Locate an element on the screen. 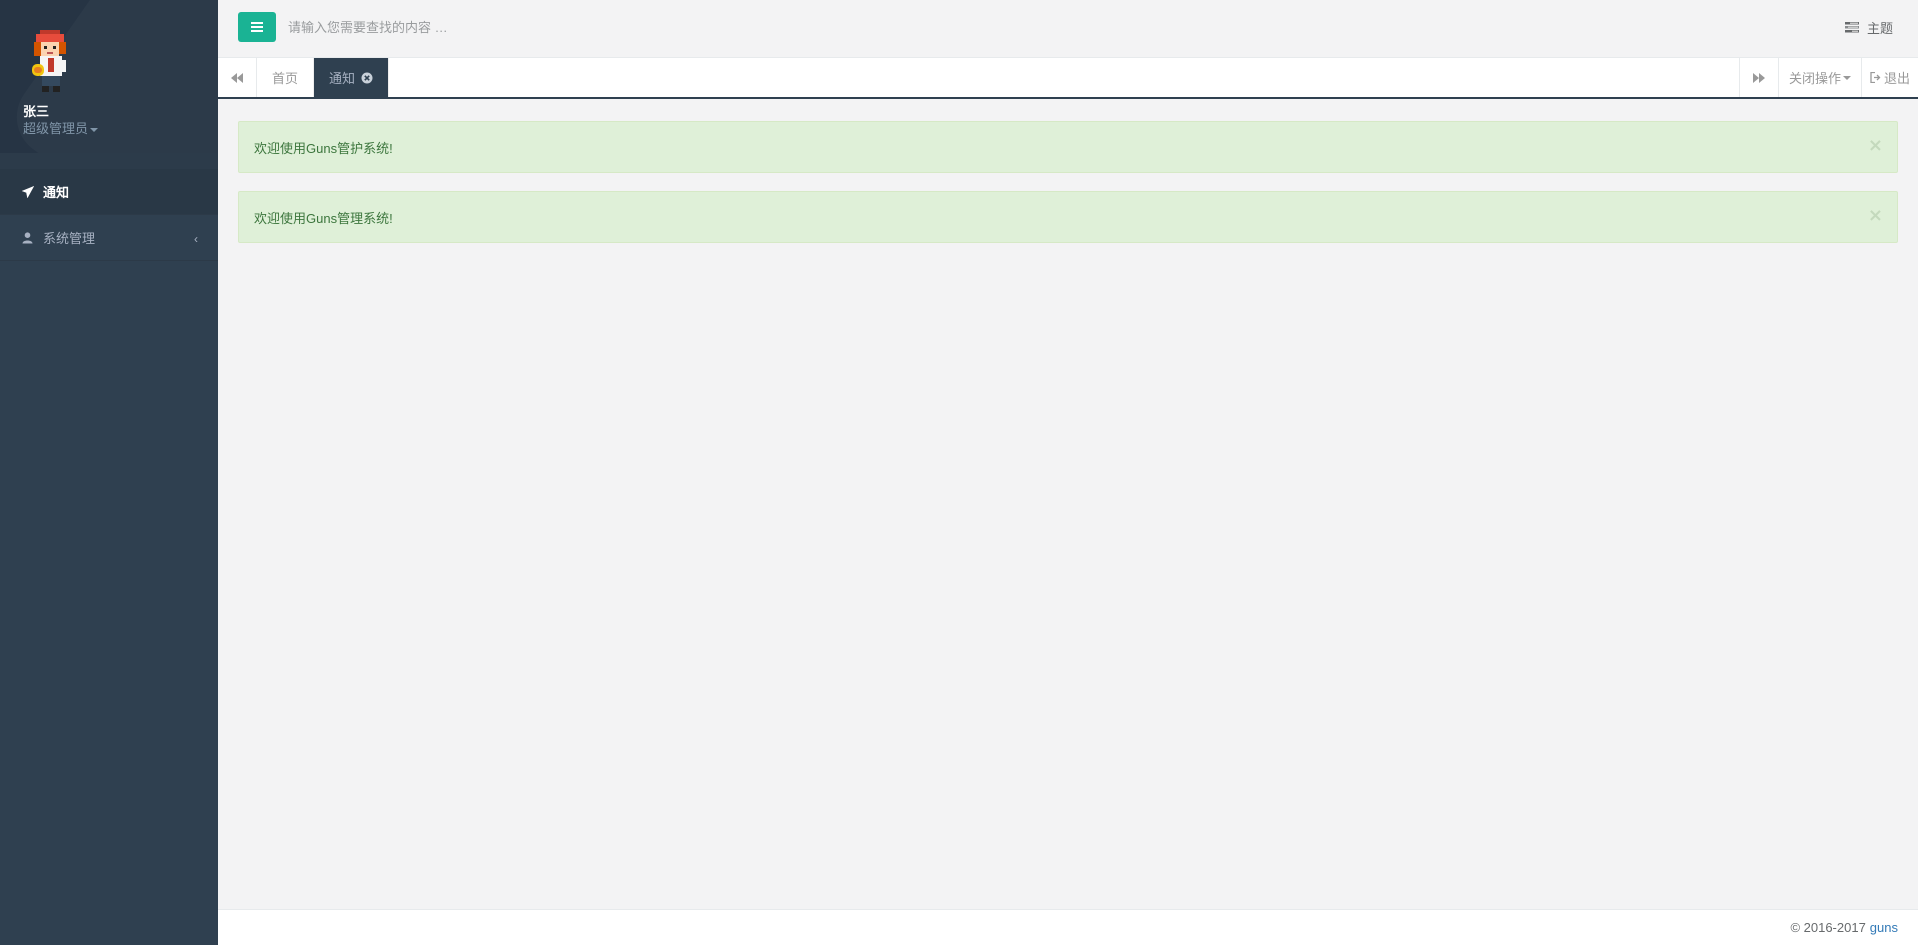 The width and height of the screenshot is (1918, 945). sidebar-item-label: 通知 is located at coordinates (56, 192).